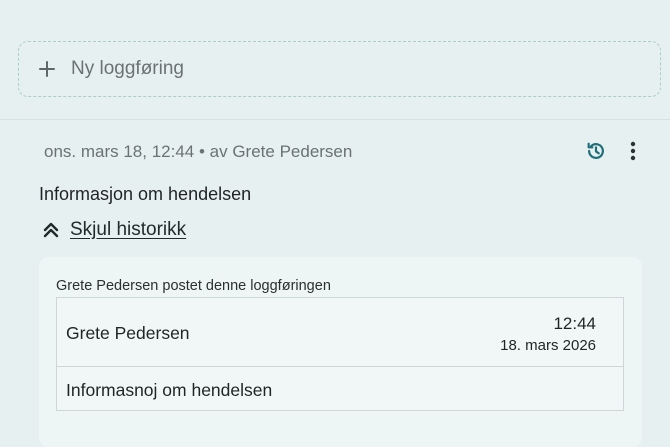 The height and width of the screenshot is (447, 670). I want to click on entry-text: Informasjon om hendelsen, so click(145, 194).